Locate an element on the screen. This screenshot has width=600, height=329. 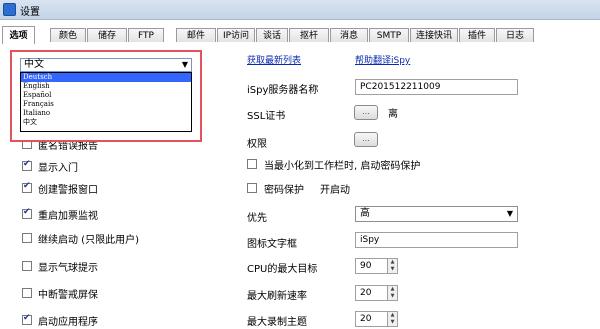
restart-monitoring-checkbox is located at coordinates (27, 213).